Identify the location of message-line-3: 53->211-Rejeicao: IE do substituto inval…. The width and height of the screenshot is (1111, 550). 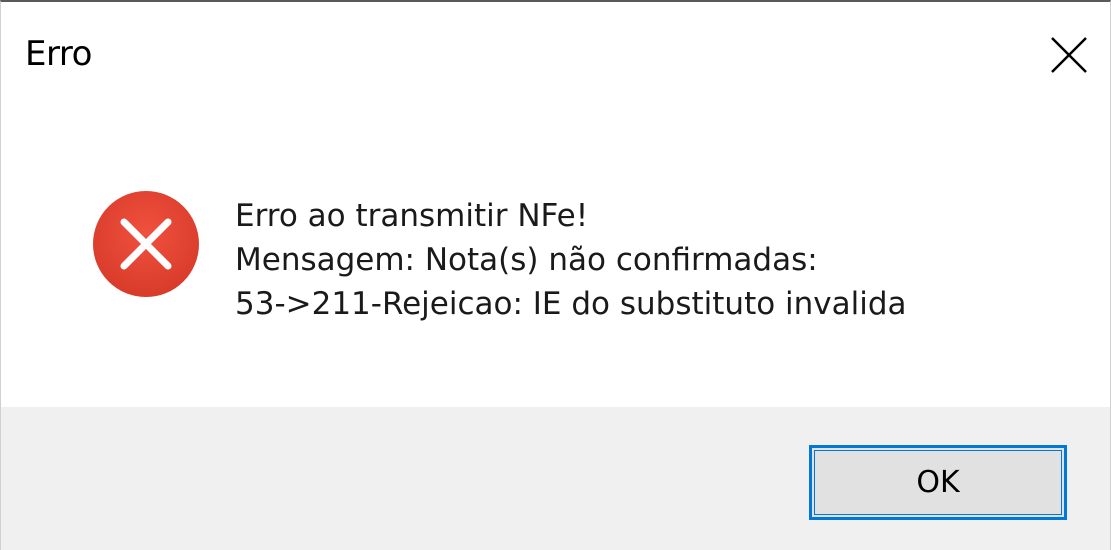
(571, 304).